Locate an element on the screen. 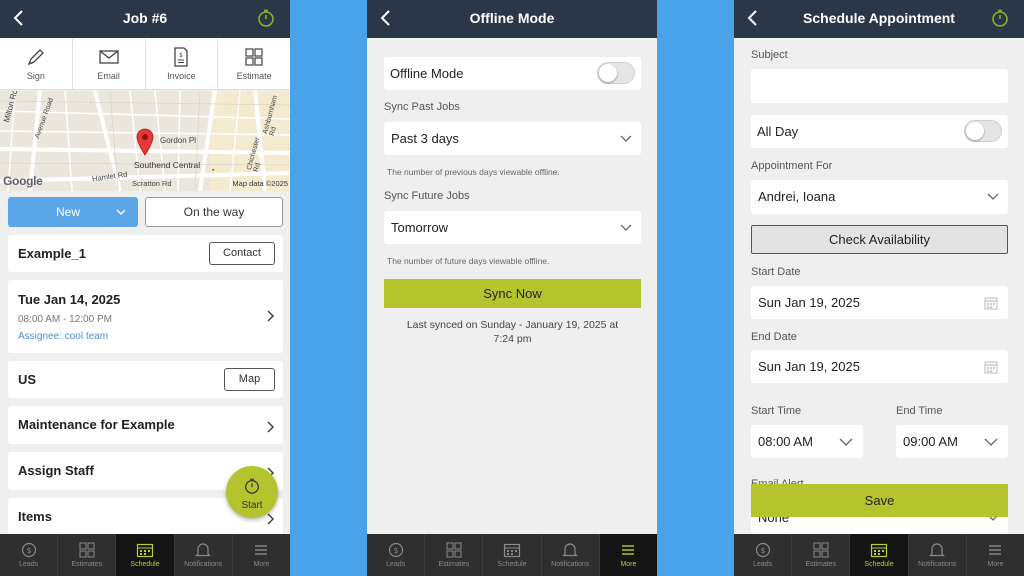 Image resolution: width=1024 pixels, height=576 pixels. street-label: Scratton Rd is located at coordinates (152, 183).